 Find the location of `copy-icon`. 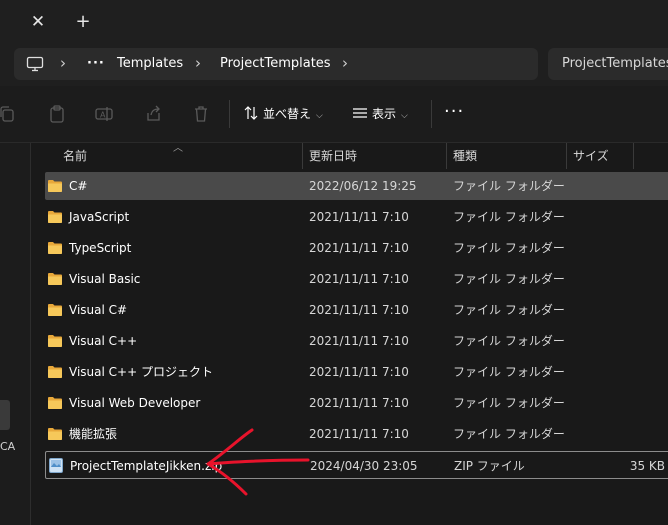

copy-icon is located at coordinates (8, 114).